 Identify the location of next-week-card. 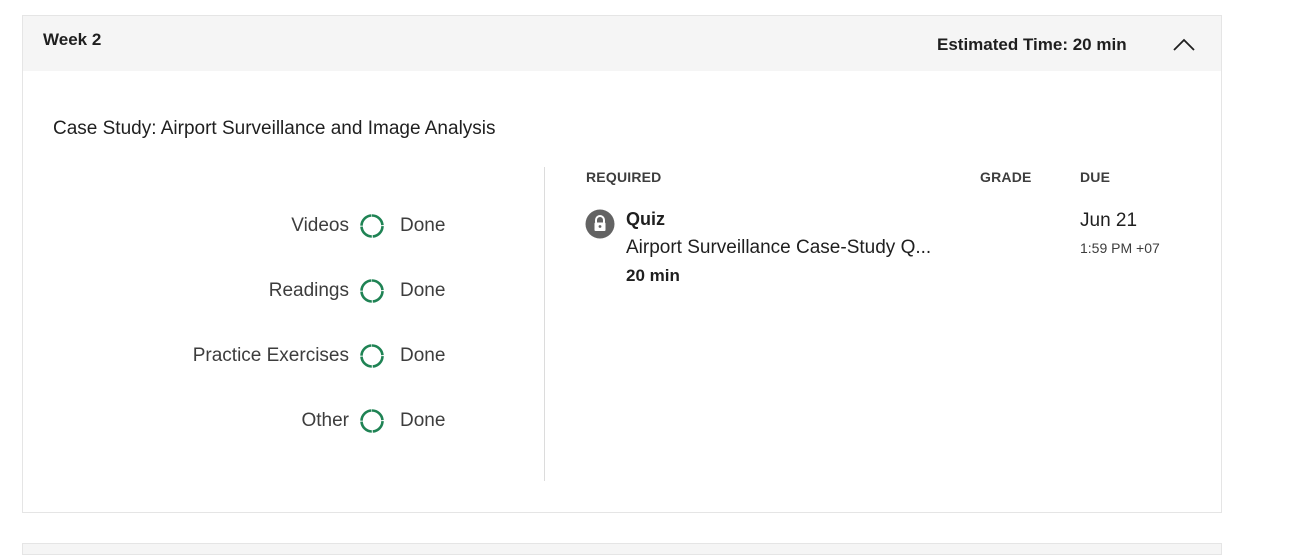
(622, 549).